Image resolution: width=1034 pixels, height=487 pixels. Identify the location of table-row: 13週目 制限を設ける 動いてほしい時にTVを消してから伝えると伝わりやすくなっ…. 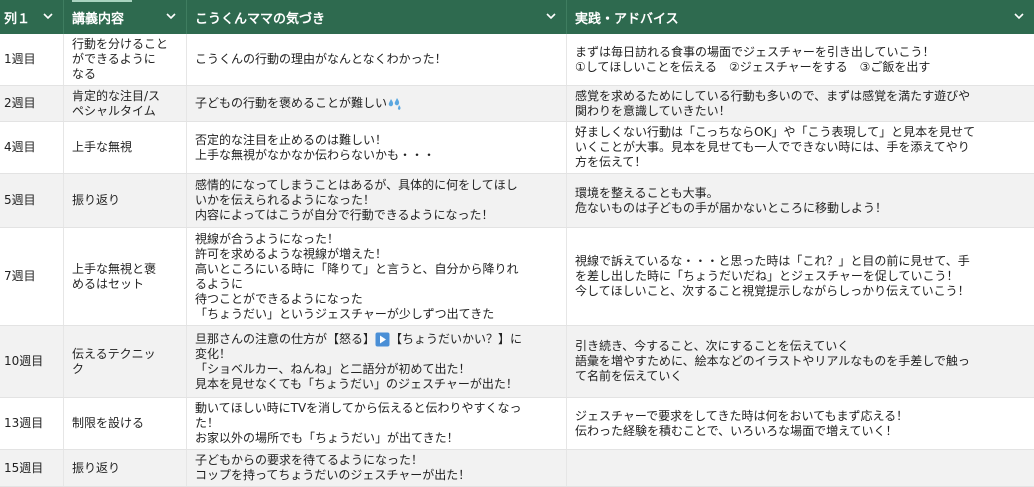
(517, 424).